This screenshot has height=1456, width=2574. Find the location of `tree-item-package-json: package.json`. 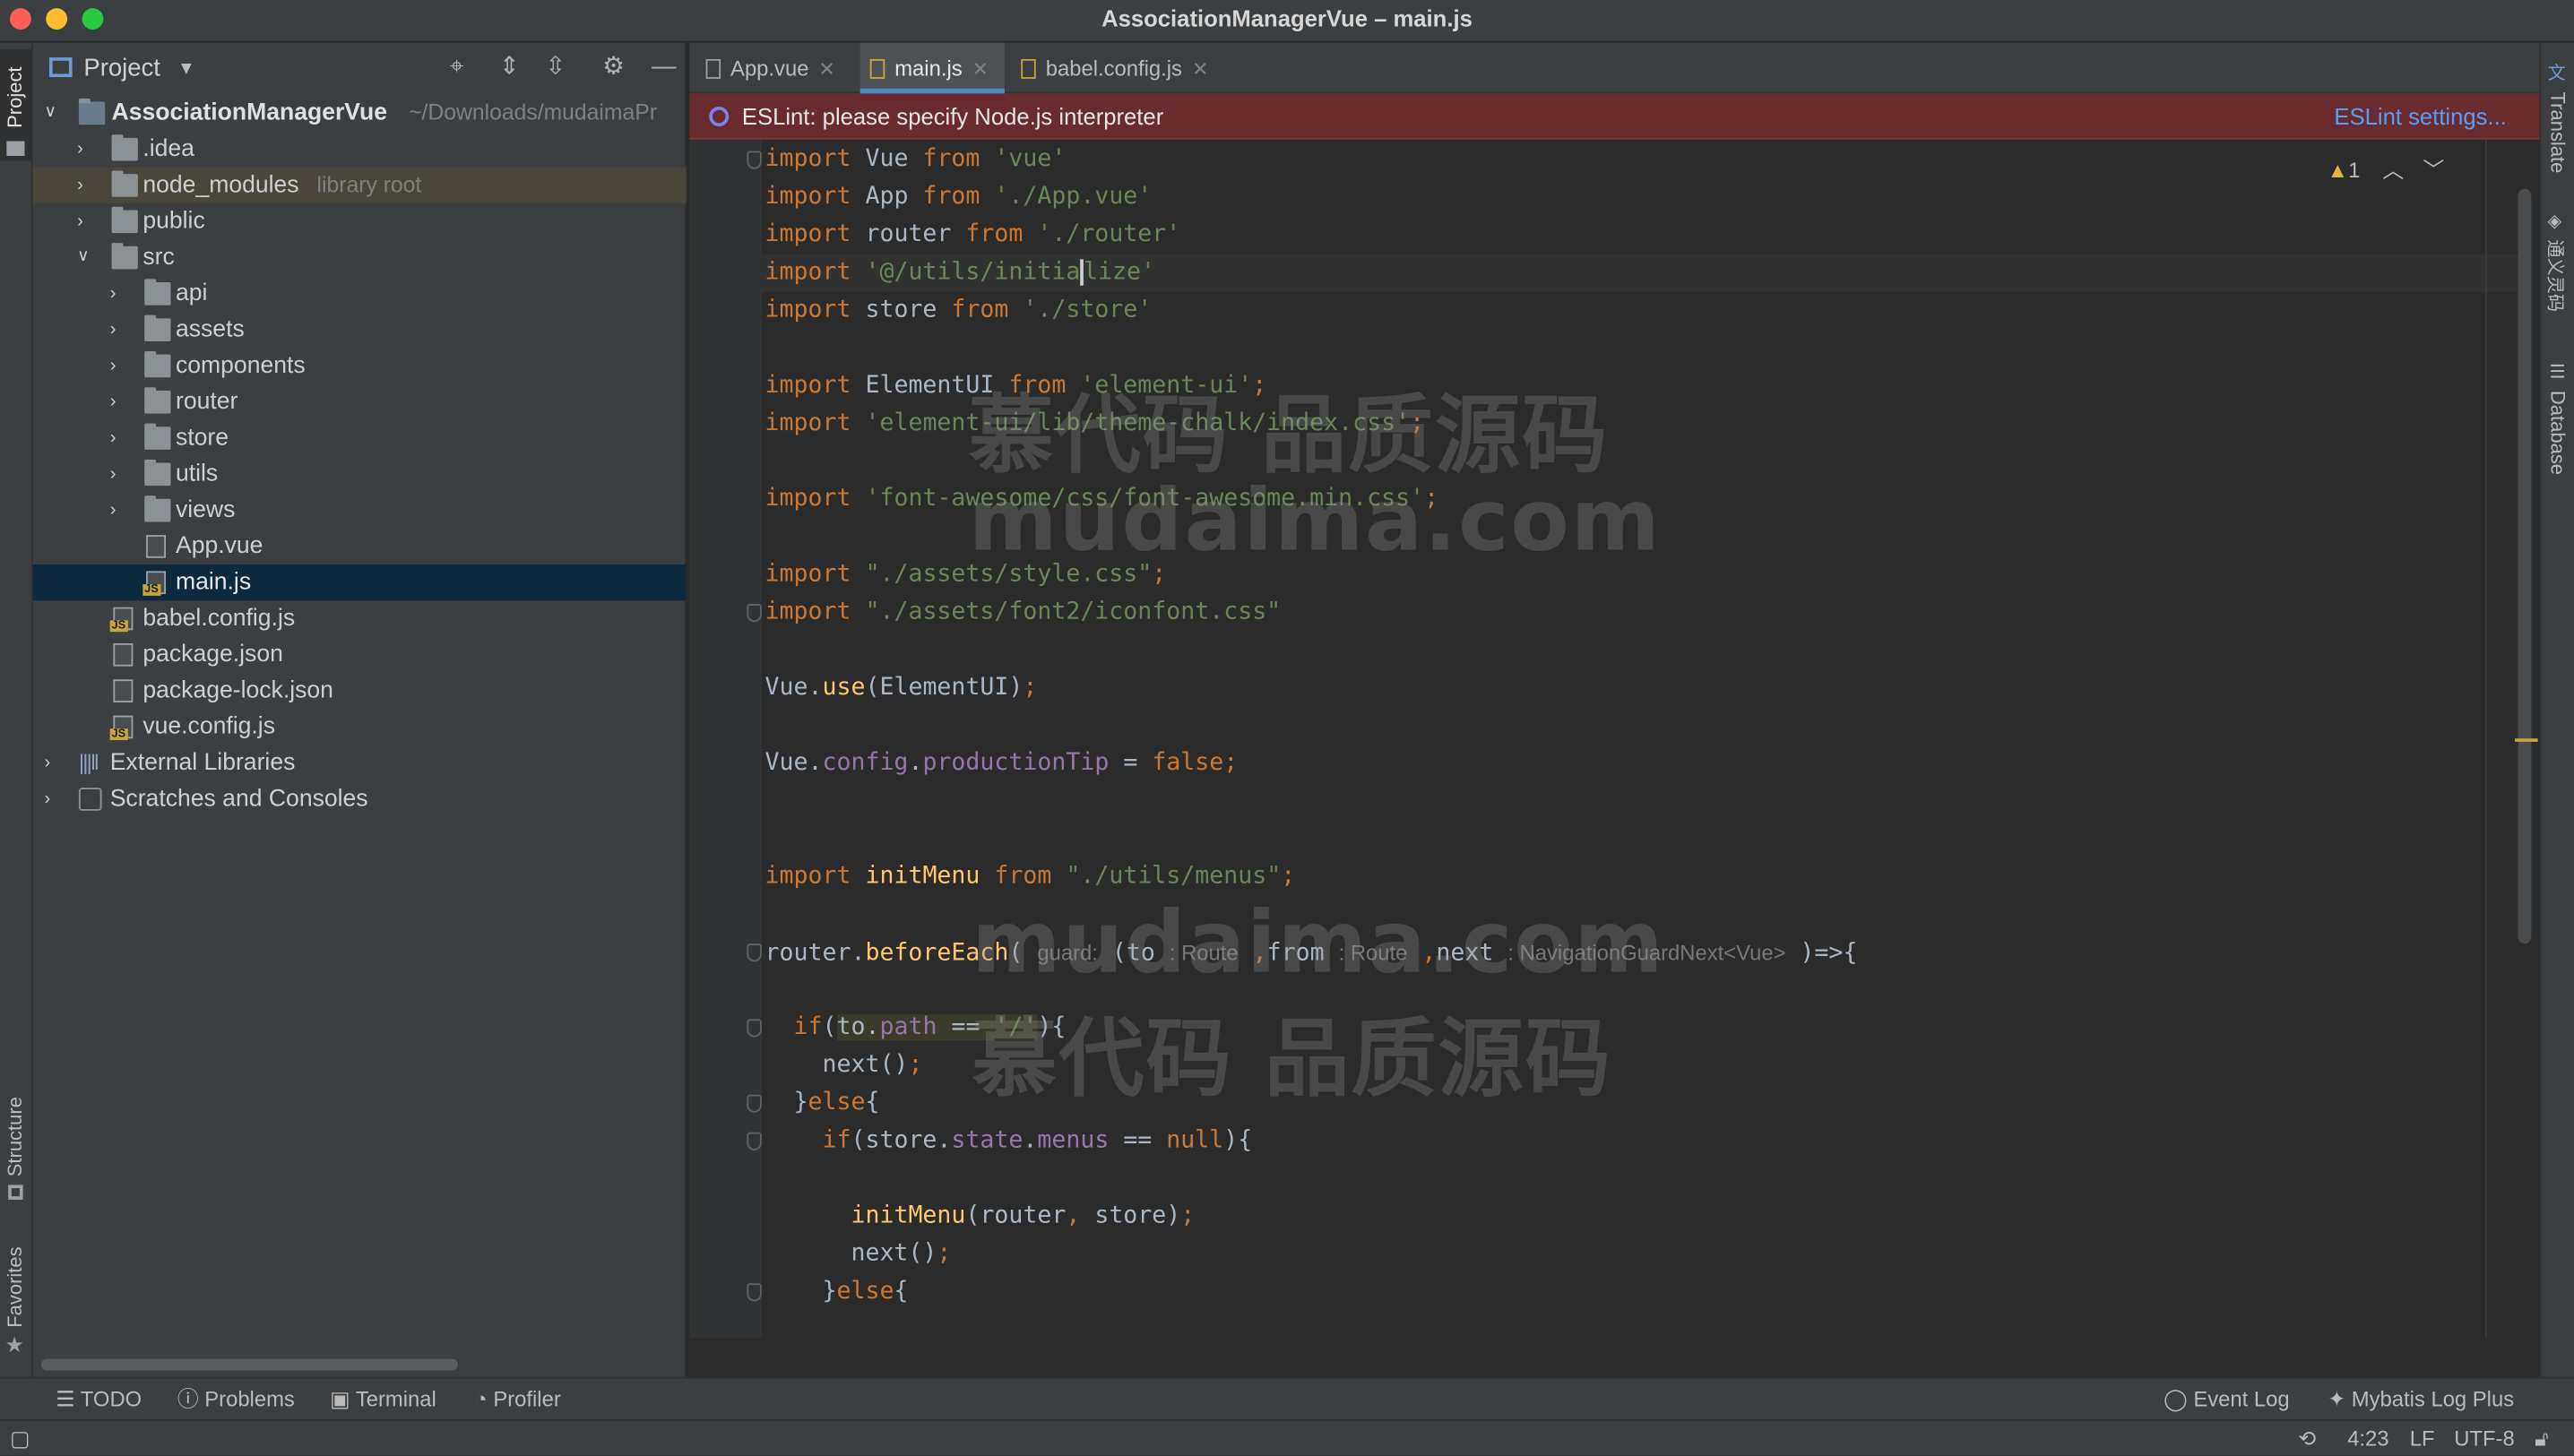

tree-item-package-json: package.json is located at coordinates (360, 655).